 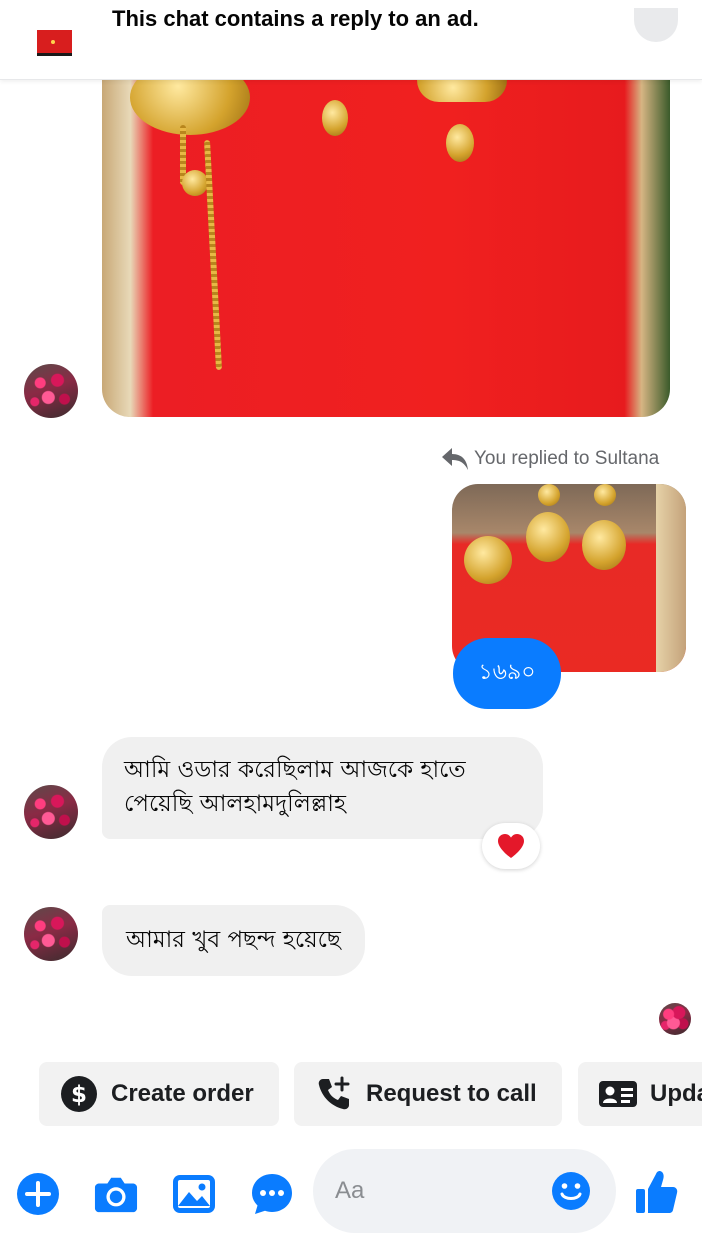 What do you see at coordinates (116, 1194) in the screenshot?
I see `camera-icon` at bounding box center [116, 1194].